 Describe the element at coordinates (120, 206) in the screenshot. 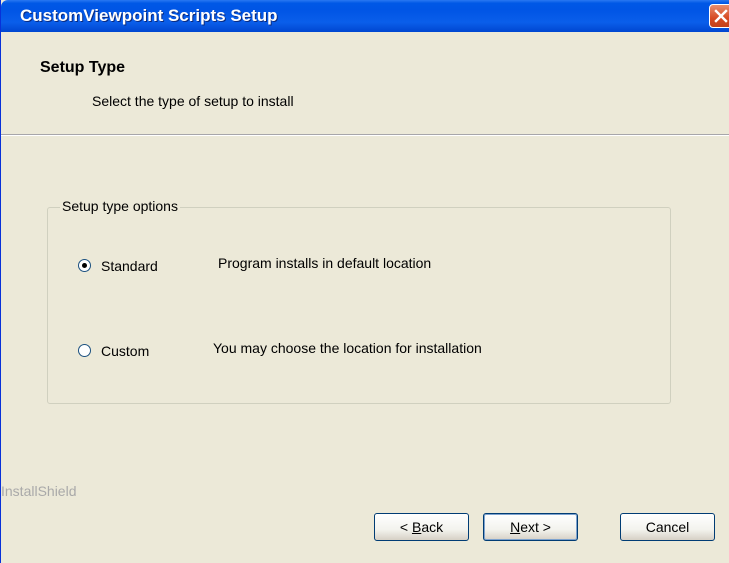

I see `groupbox-label: Setup type options` at that location.